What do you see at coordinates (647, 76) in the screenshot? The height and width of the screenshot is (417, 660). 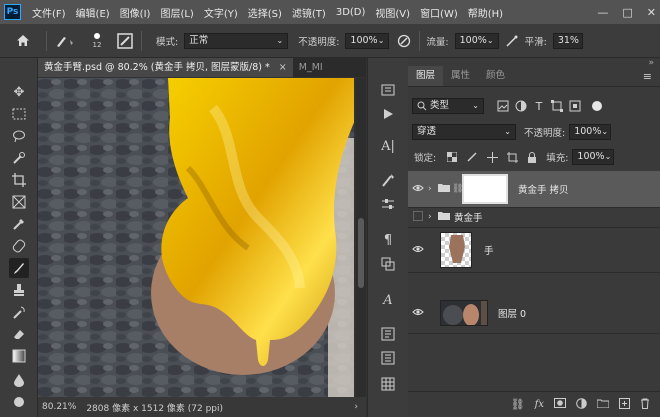 I see `panel-menu-icon: ≡` at bounding box center [647, 76].